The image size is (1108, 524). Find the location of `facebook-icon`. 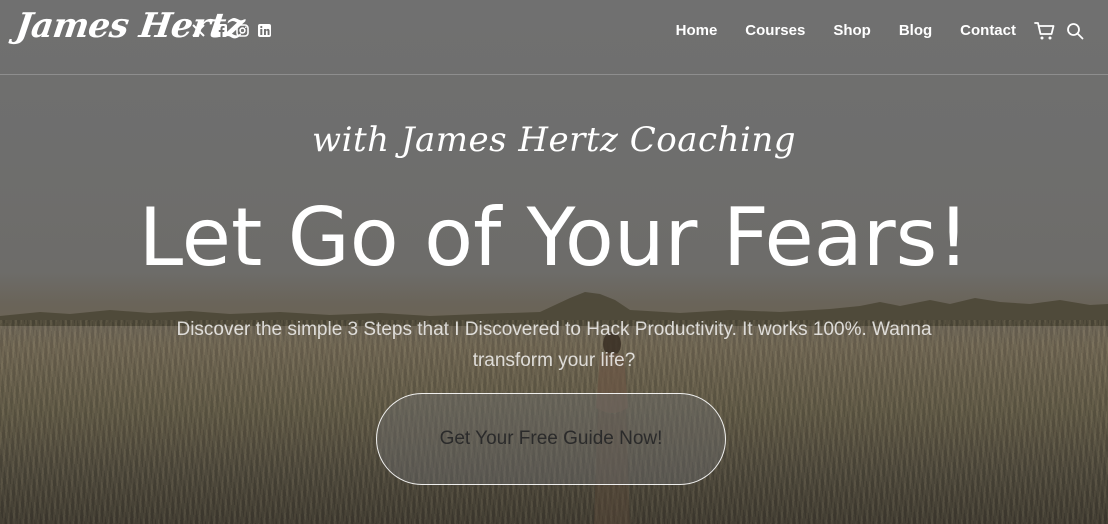

facebook-icon is located at coordinates (220, 30).